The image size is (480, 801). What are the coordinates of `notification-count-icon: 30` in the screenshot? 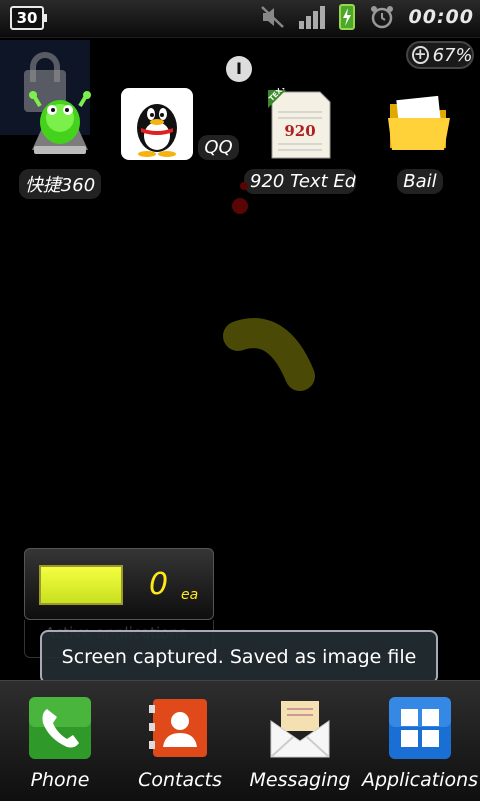 It's located at (28, 18).